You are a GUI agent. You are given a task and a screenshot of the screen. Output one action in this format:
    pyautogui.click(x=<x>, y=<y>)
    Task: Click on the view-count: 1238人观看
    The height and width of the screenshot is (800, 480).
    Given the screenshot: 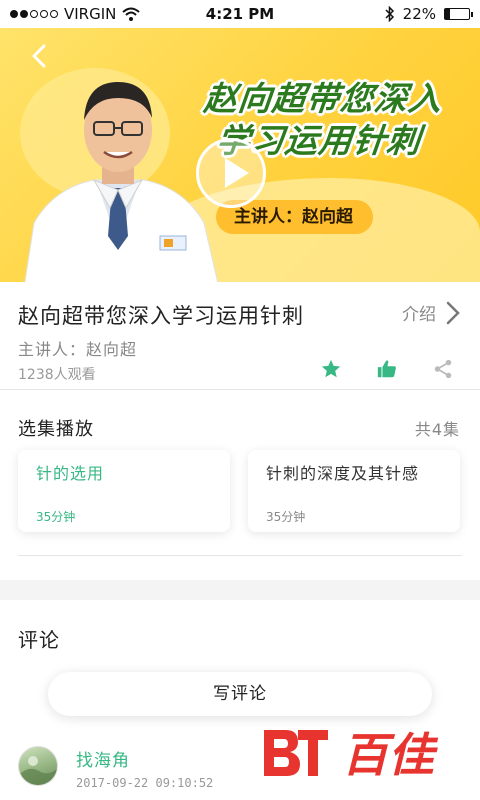 What is the action you would take?
    pyautogui.click(x=57, y=375)
    